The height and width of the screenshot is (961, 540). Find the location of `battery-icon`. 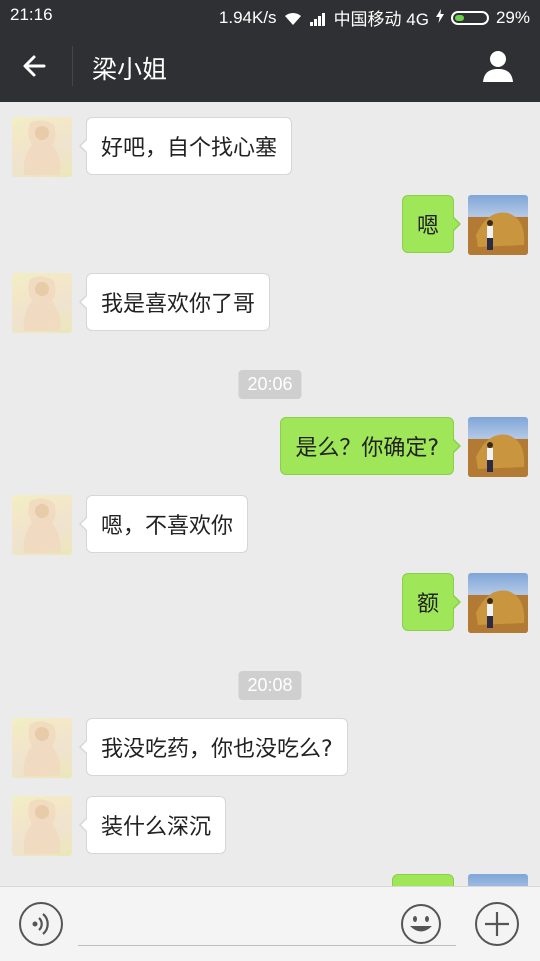

battery-icon is located at coordinates (469, 17).